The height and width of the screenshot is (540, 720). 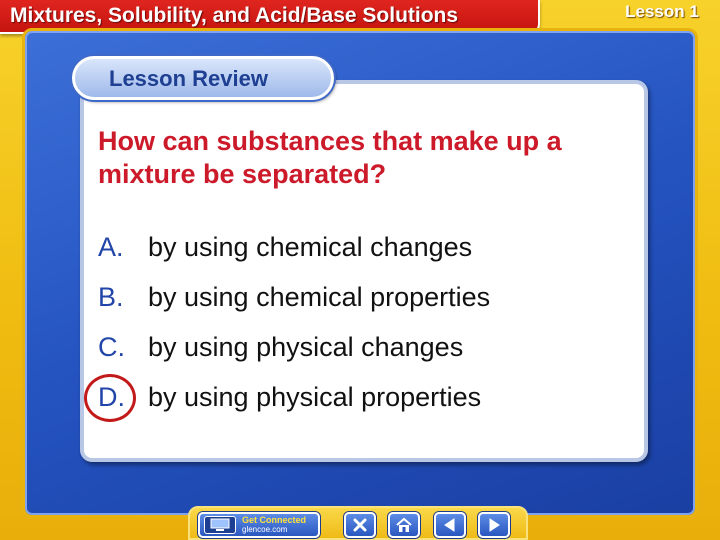 What do you see at coordinates (111, 247) in the screenshot?
I see `answer-letter: A.` at bounding box center [111, 247].